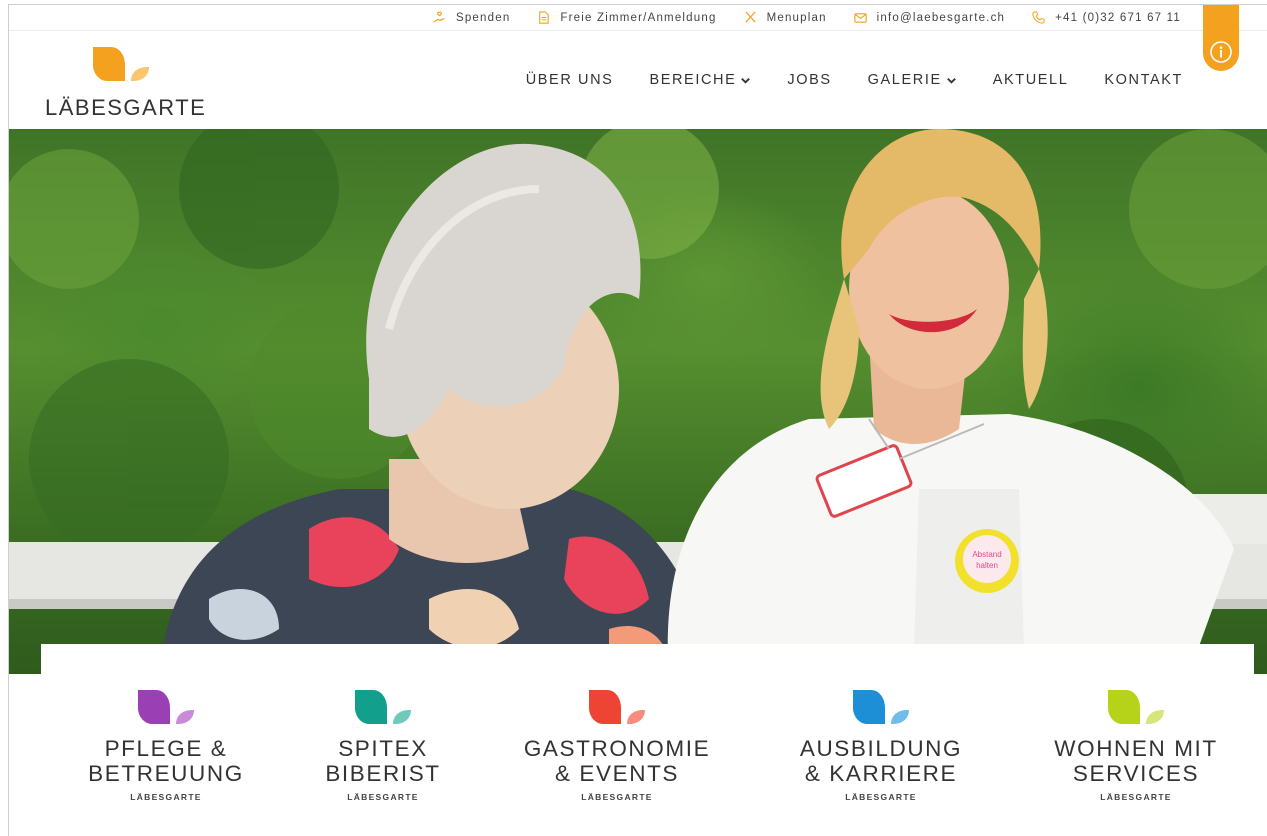 The width and height of the screenshot is (1267, 836). I want to click on category-education: AUSBILDUNG & KARRIERE LÄBESGARTE, so click(881, 746).